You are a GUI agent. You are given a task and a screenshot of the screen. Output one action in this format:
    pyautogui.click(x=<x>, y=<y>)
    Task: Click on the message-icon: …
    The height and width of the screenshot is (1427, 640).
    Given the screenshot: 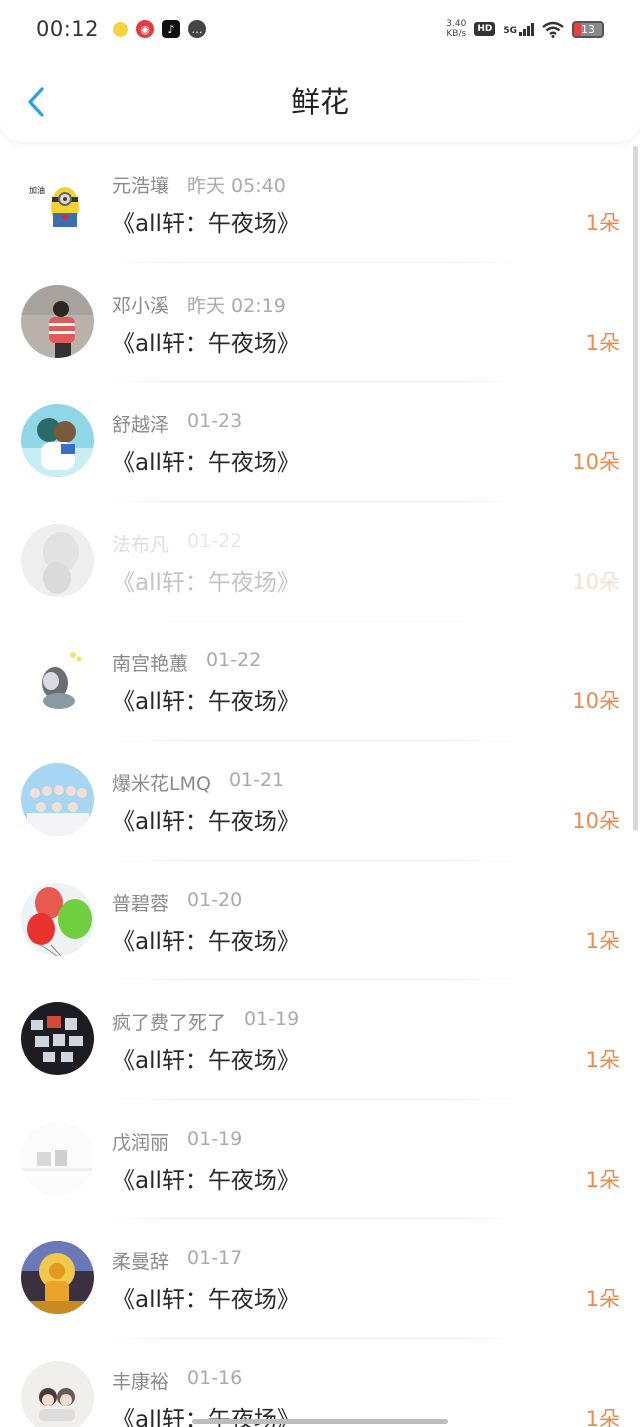 What is the action you would take?
    pyautogui.click(x=197, y=29)
    